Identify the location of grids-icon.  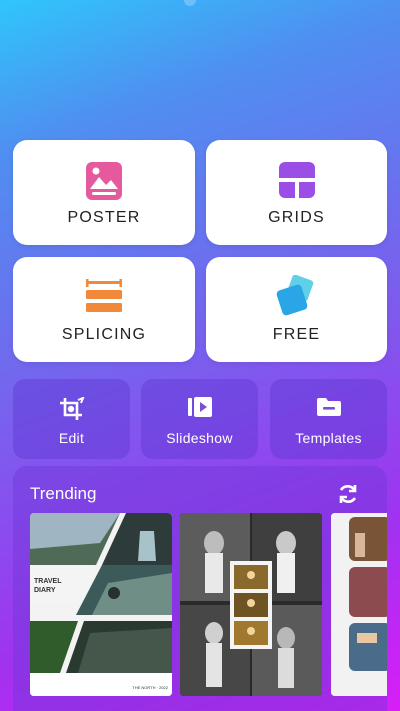
(296, 180).